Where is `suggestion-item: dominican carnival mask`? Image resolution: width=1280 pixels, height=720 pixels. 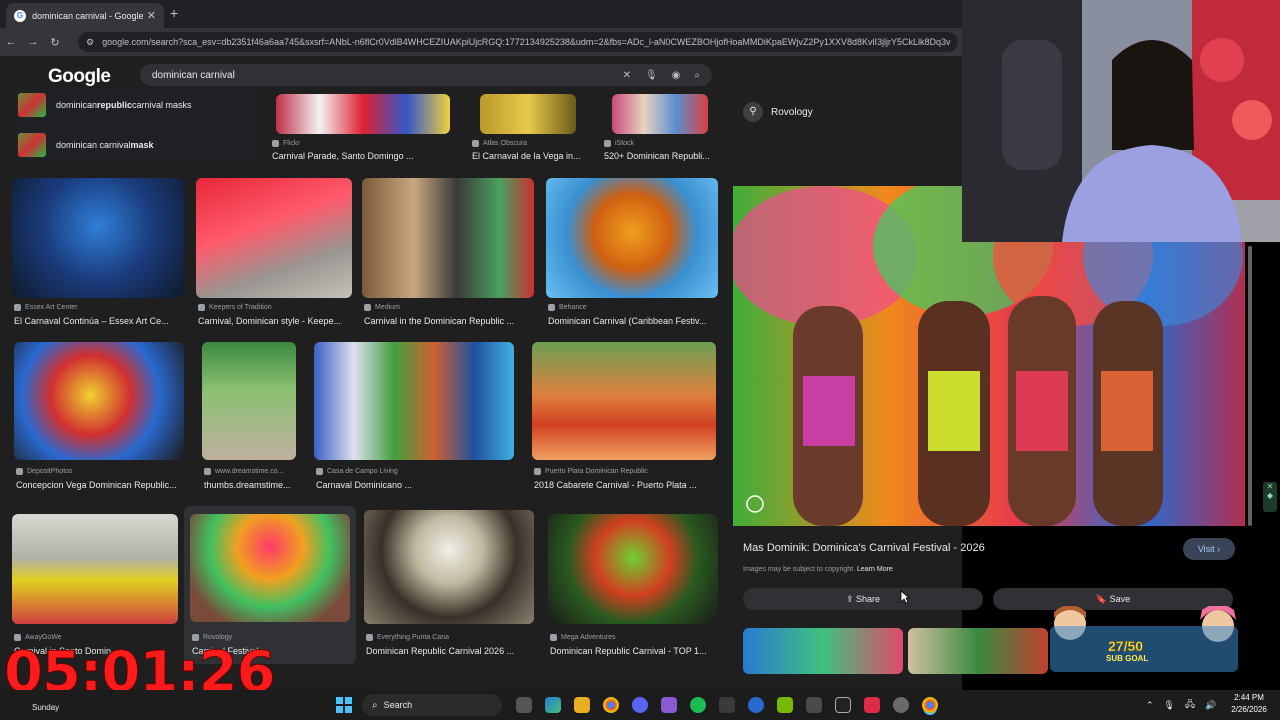 suggestion-item: dominican carnival mask is located at coordinates (86, 145).